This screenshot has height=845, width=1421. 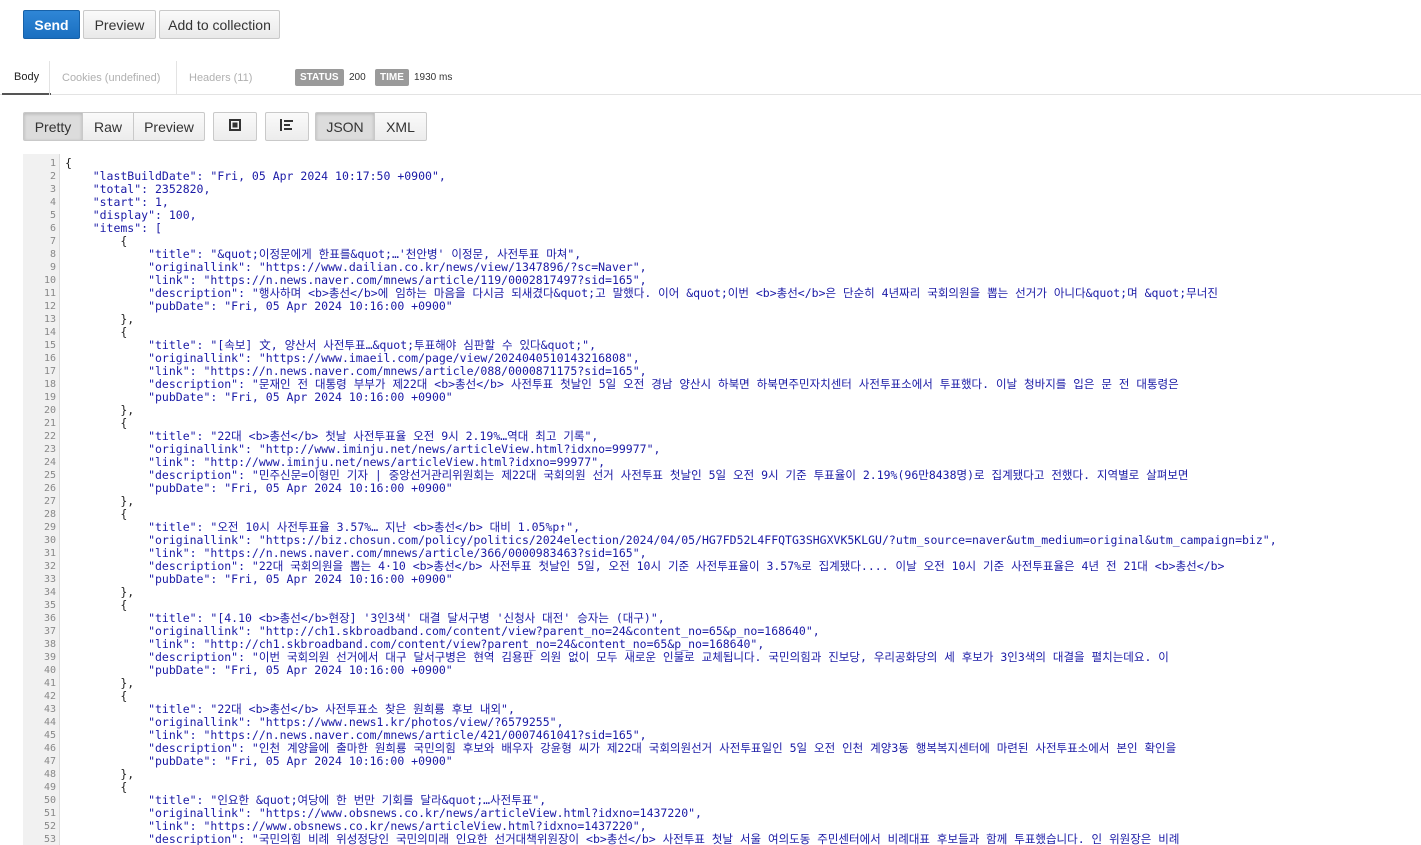 What do you see at coordinates (722, 202) in the screenshot?
I see `code-line: 4 "start": 1,` at bounding box center [722, 202].